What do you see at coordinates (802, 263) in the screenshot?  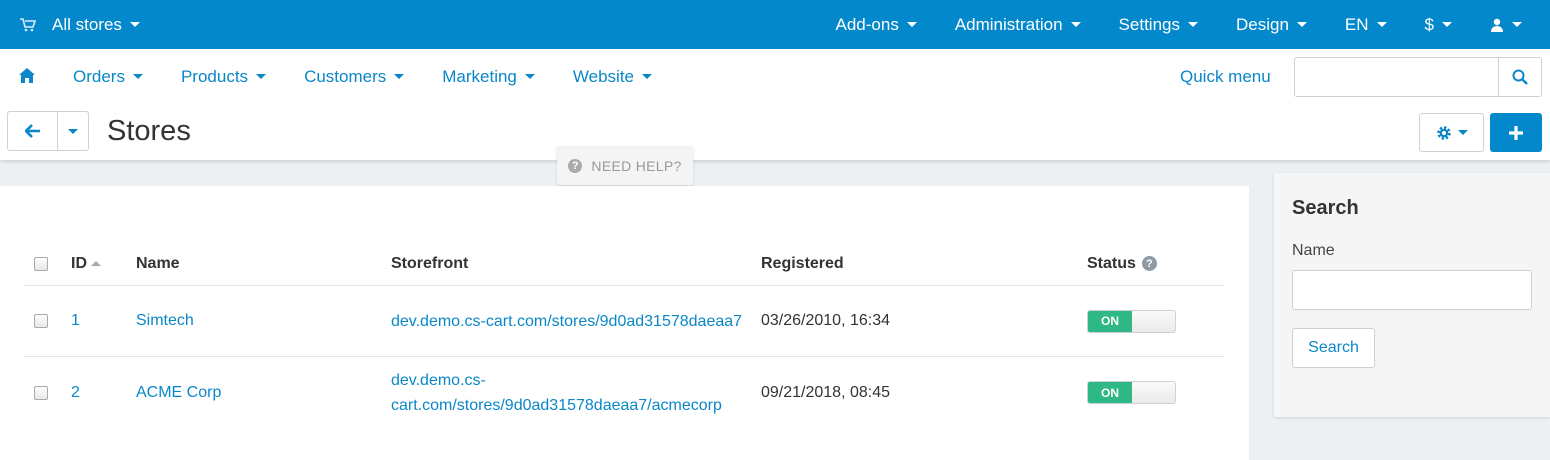 I see `column-header-registered: Registered` at bounding box center [802, 263].